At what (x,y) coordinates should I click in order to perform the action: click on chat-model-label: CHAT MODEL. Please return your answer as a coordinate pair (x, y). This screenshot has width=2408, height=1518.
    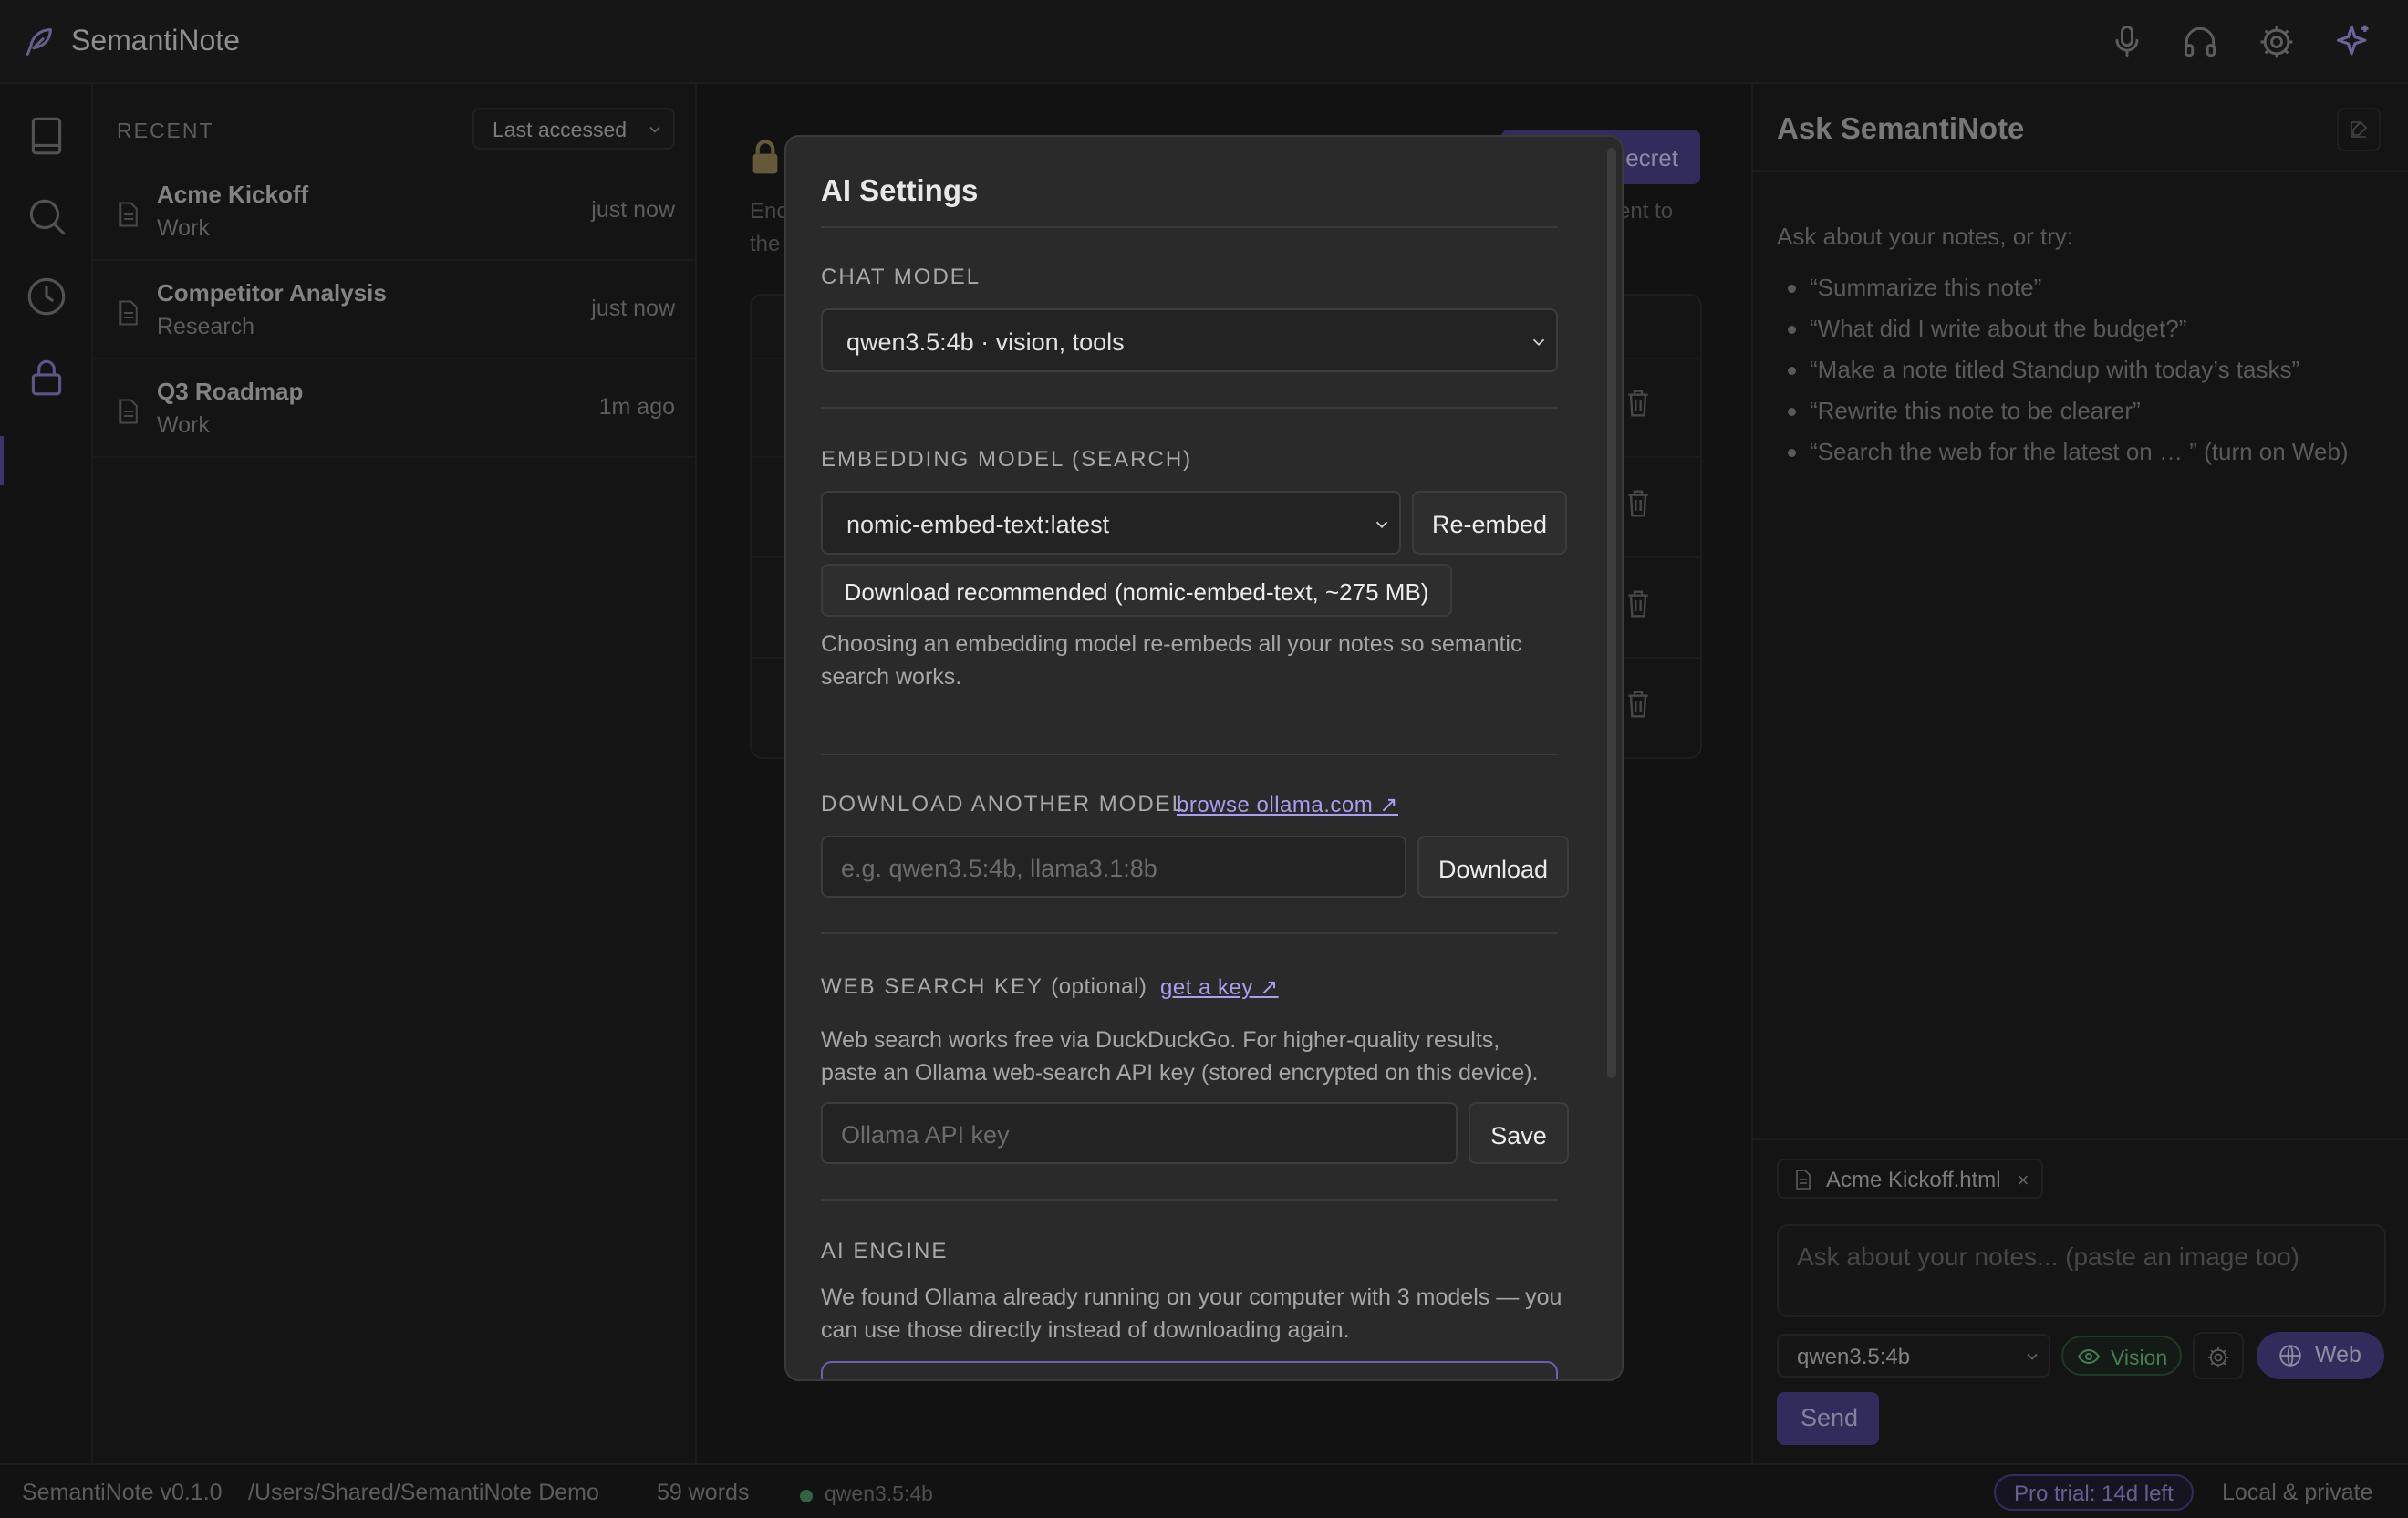
    Looking at the image, I should click on (901, 277).